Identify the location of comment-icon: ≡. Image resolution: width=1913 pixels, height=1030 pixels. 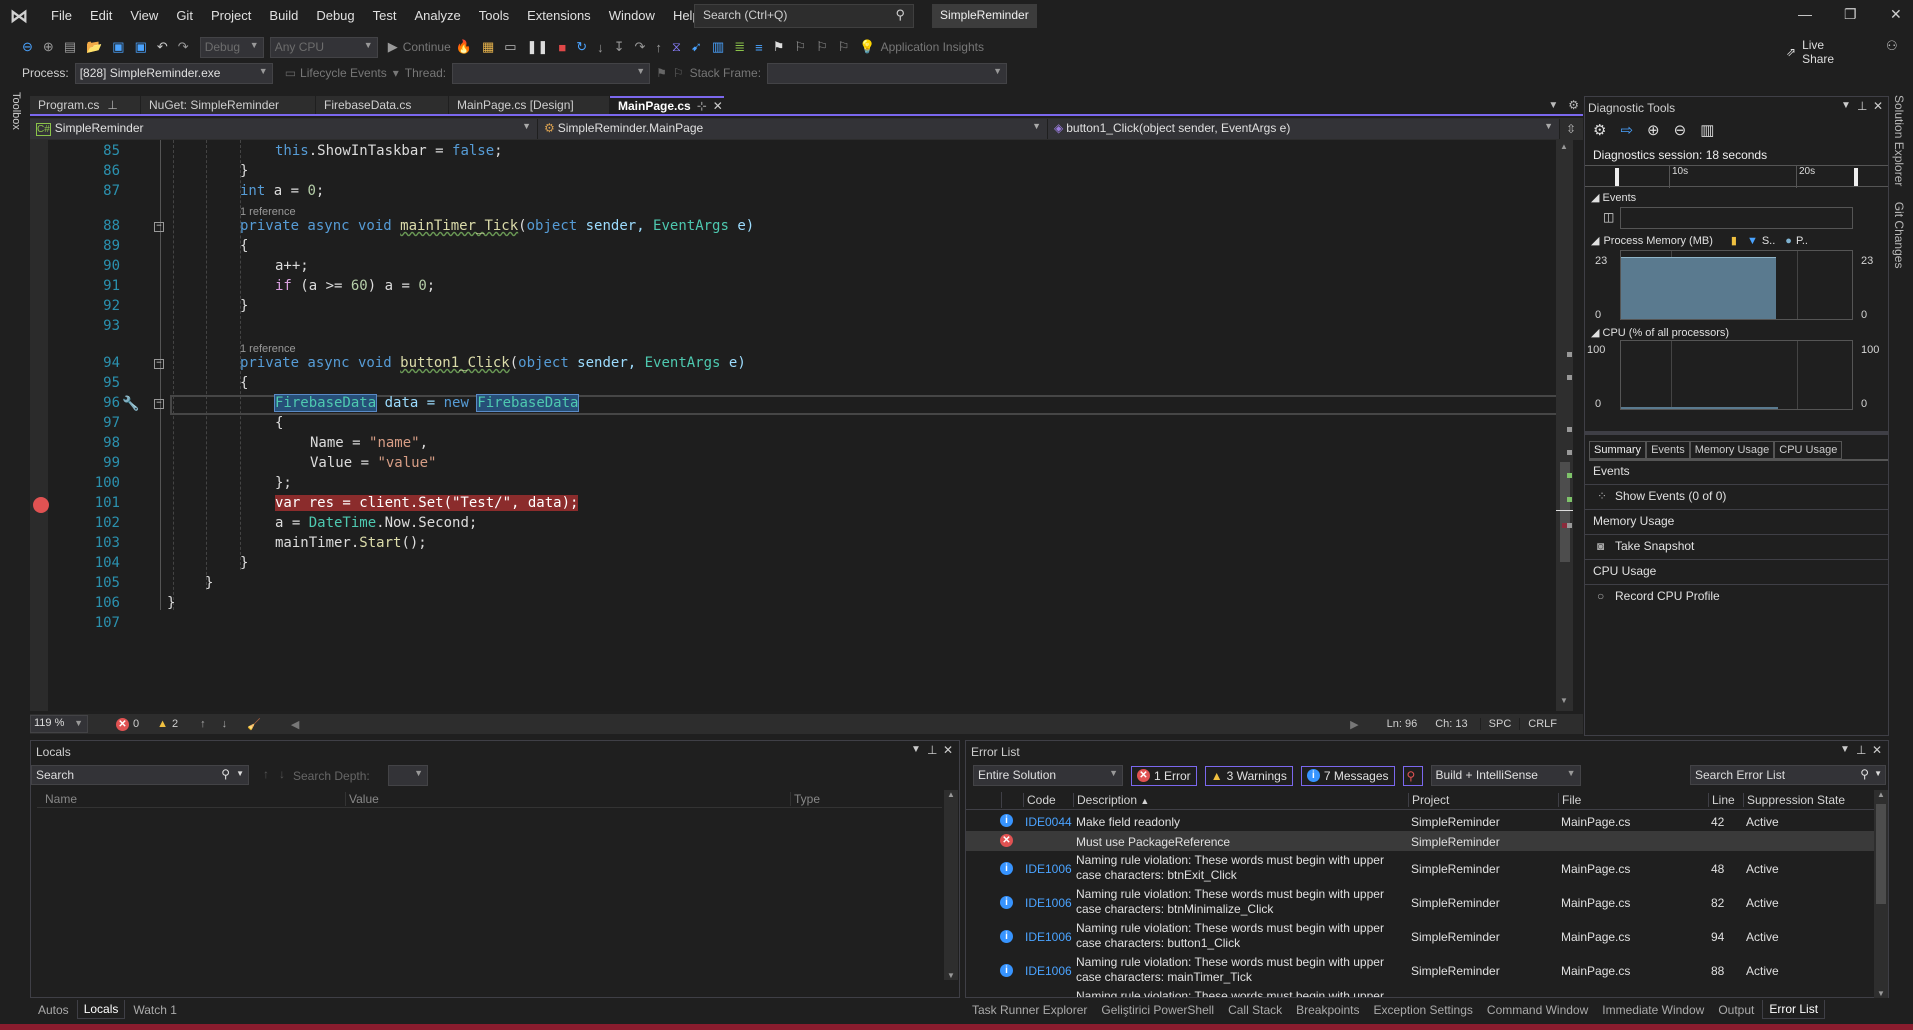
(759, 47).